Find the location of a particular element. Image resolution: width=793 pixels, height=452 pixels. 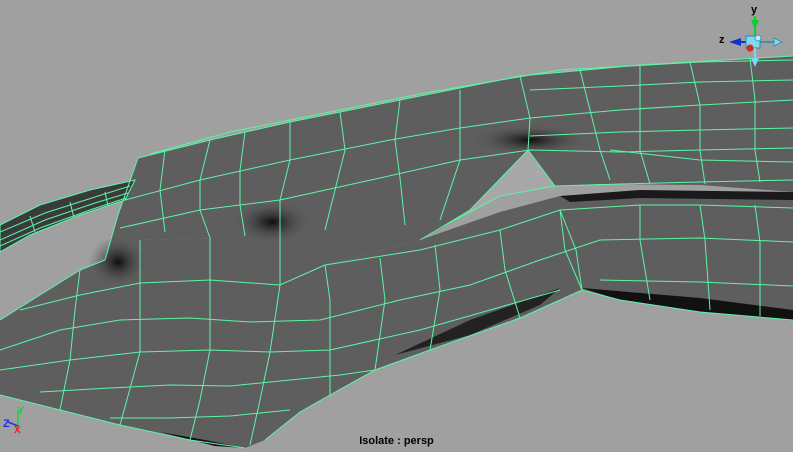

corner-axis-z-label: Z is located at coordinates (6, 424).